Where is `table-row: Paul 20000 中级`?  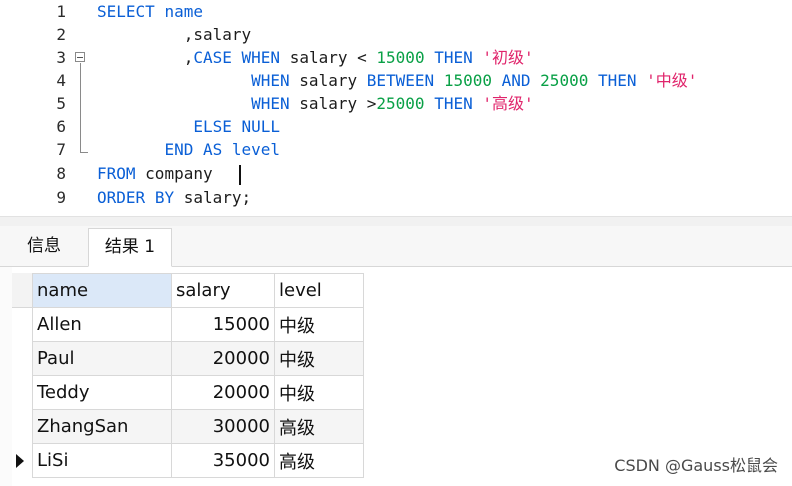 table-row: Paul 20000 中级 is located at coordinates (198, 358).